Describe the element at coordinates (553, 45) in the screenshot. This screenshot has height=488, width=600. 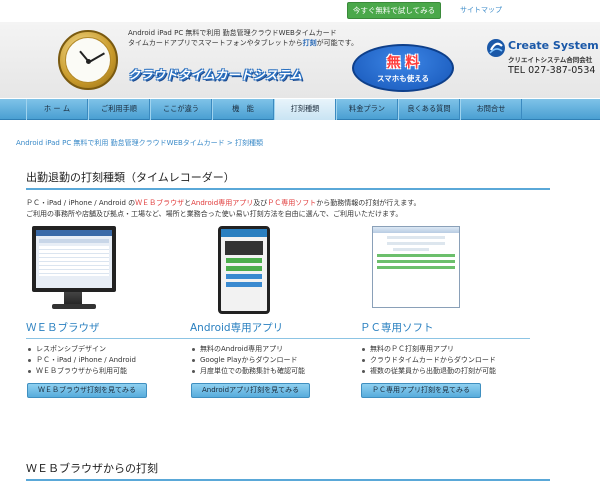
I see `company-name: Create System` at that location.